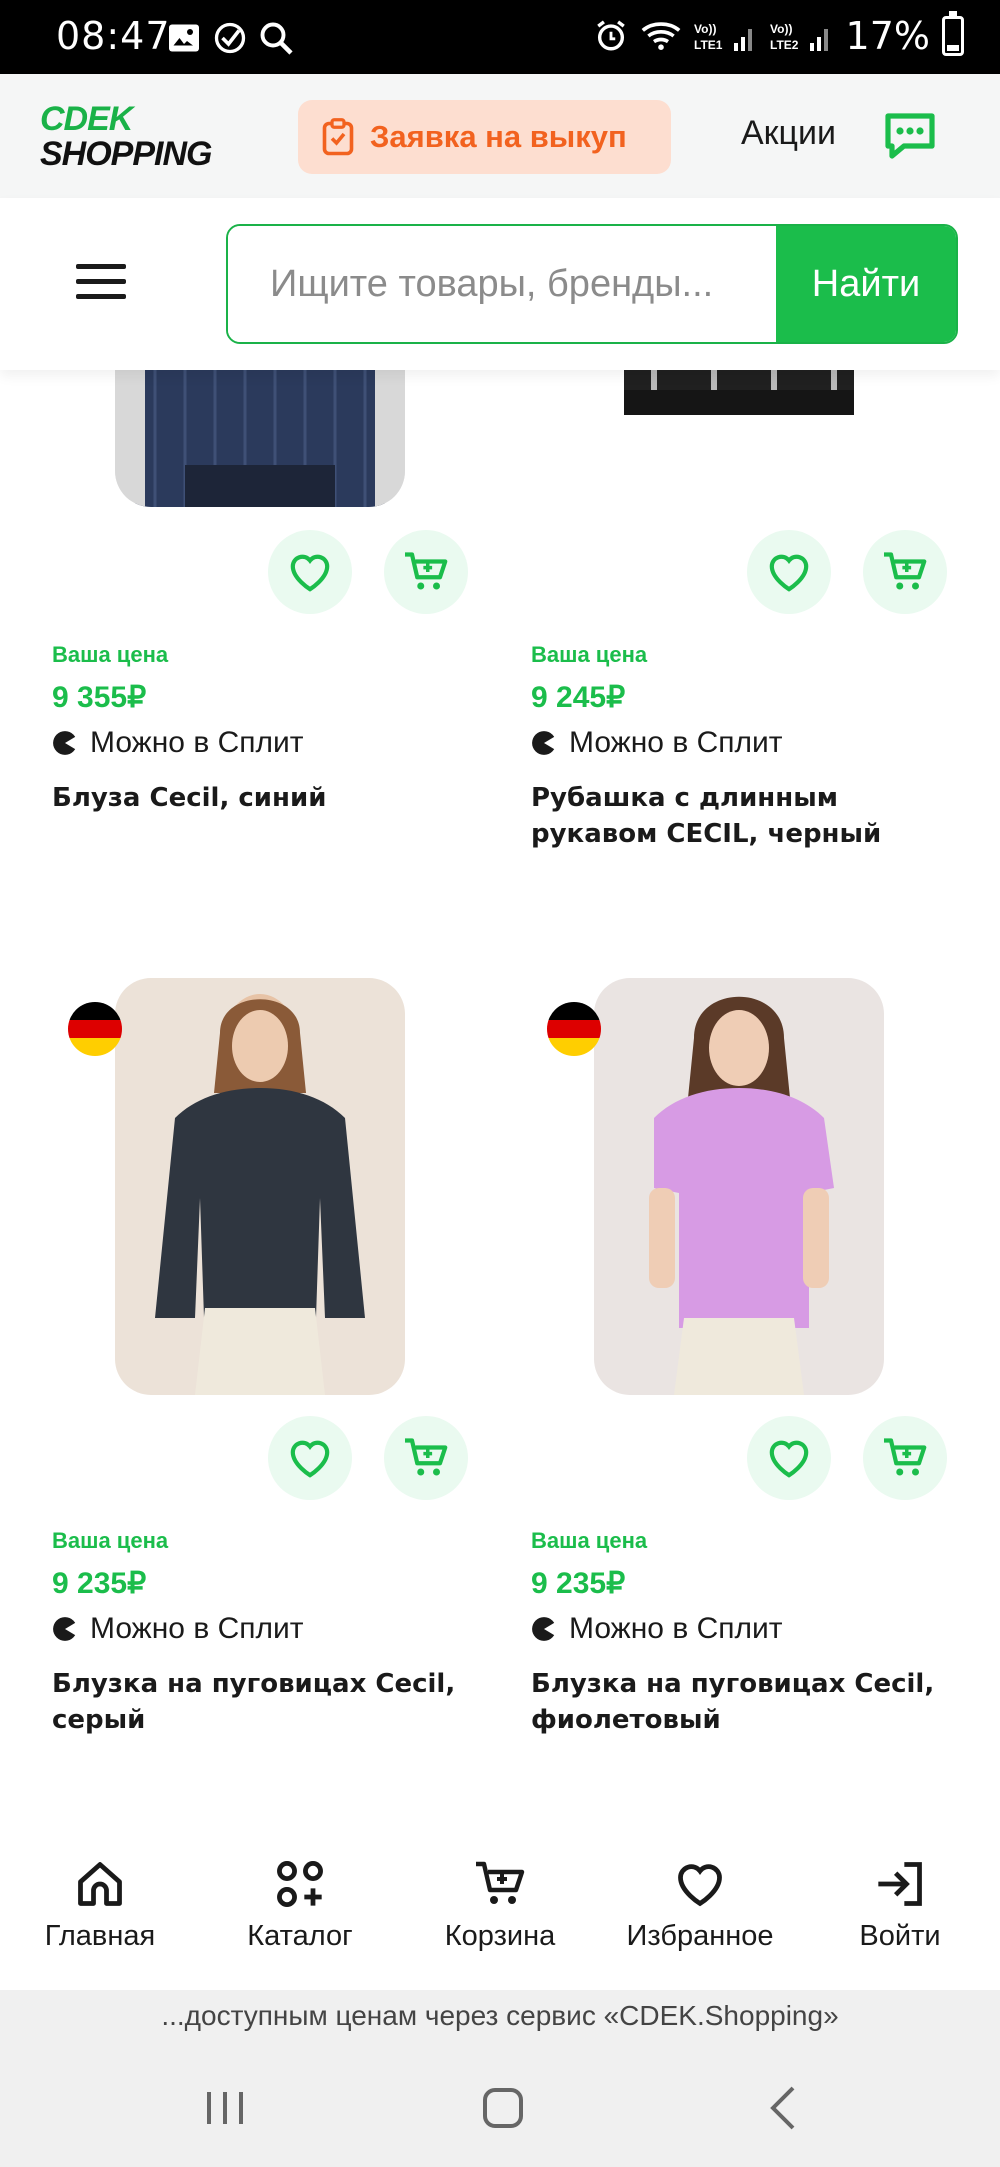  I want to click on volte-lte2-icon: Vo)) LTE2, so click(799, 37).